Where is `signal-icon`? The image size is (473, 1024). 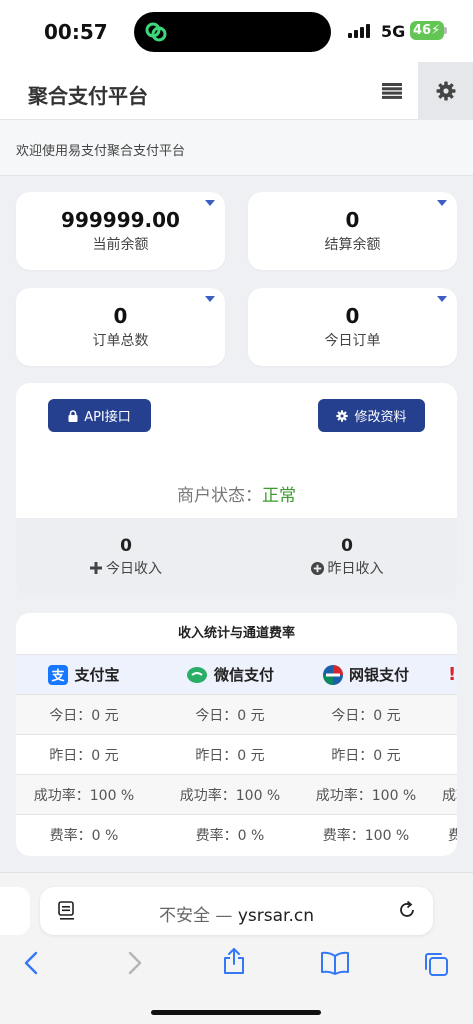 signal-icon is located at coordinates (361, 31).